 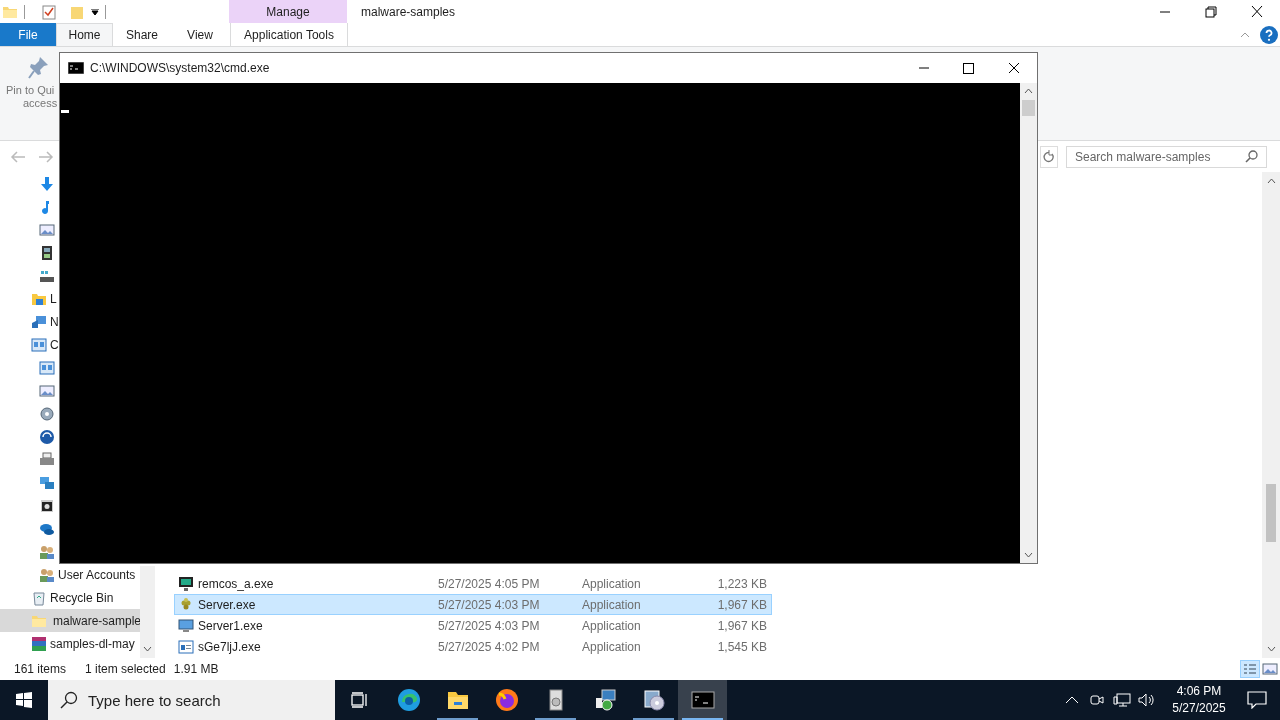 What do you see at coordinates (32, 93) in the screenshot?
I see `pin-to-quick-access-button: Pin to Qui access` at bounding box center [32, 93].